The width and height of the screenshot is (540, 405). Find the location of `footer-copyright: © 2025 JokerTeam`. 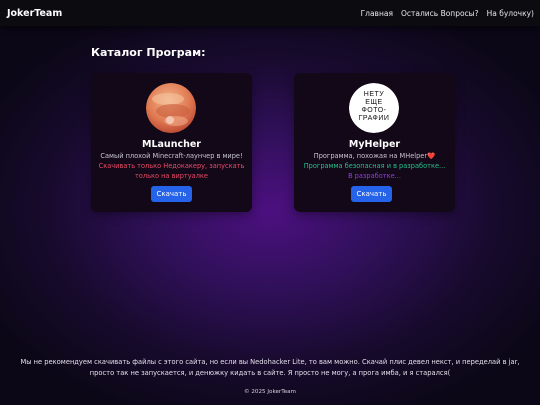

footer-copyright: © 2025 JokerTeam is located at coordinates (270, 392).